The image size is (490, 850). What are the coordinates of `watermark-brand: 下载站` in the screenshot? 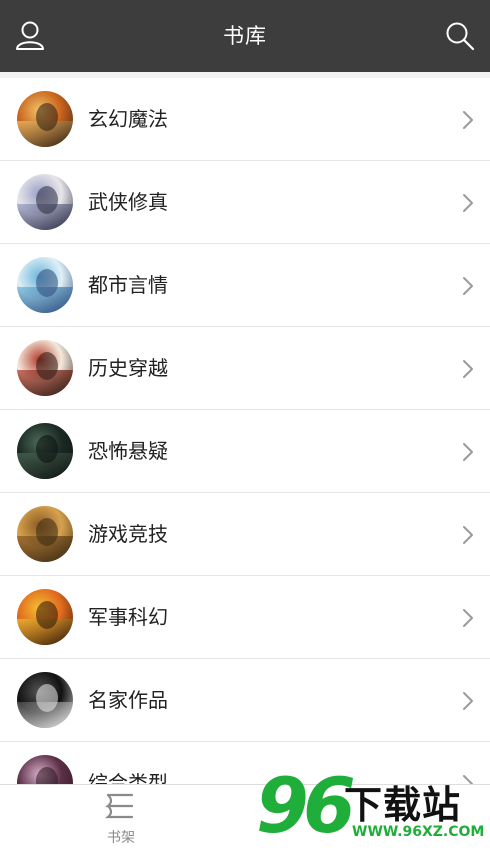 It's located at (403, 805).